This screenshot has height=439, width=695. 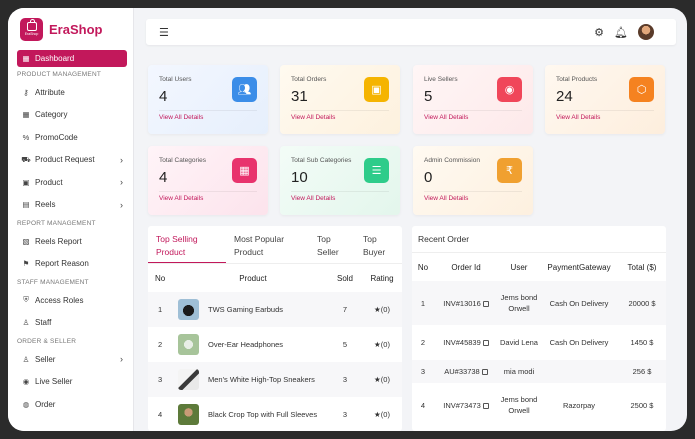 What do you see at coordinates (70, 359) in the screenshot?
I see `sidebar-item-seller: ♙ Seller ›` at bounding box center [70, 359].